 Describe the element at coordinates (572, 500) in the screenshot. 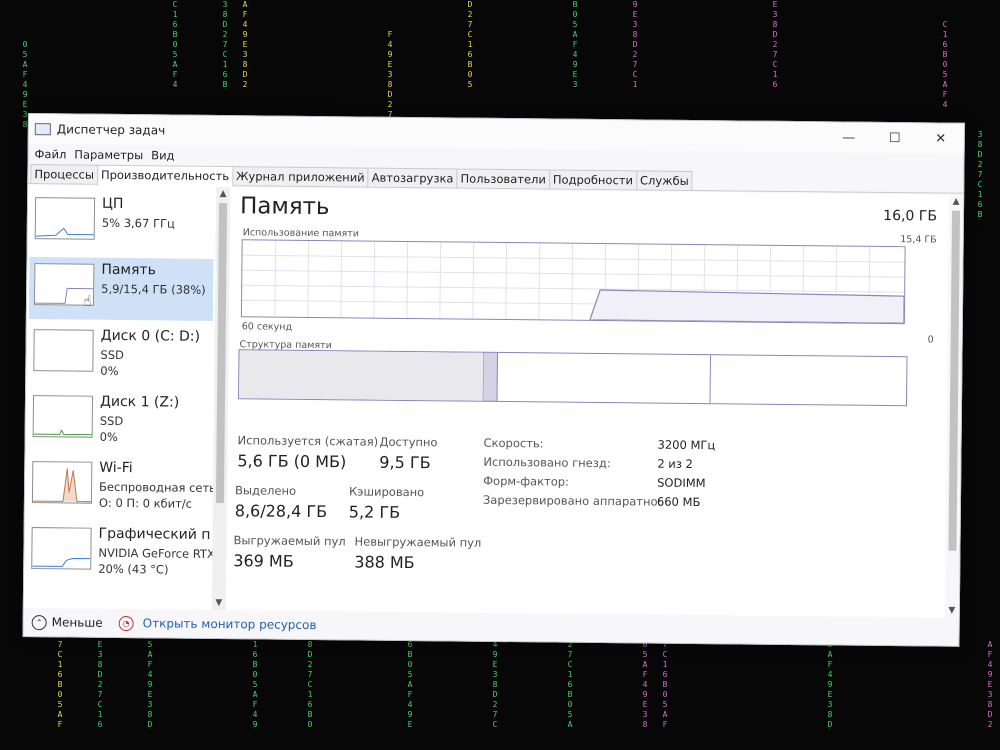

I see `hardware-reserved-label: Зарезервировано аппаратно:` at that location.